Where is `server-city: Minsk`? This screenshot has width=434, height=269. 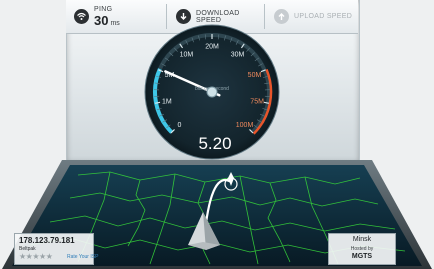
server-city: Minsk is located at coordinates (362, 239).